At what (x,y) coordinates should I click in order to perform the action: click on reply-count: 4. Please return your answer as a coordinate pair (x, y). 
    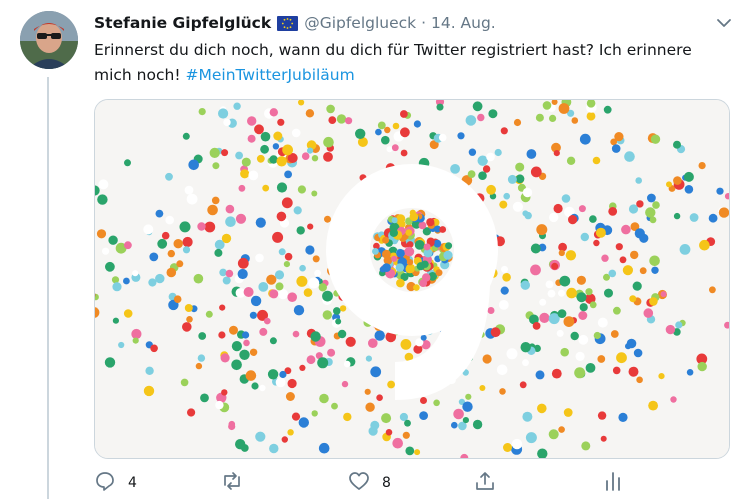
    Looking at the image, I should click on (132, 483).